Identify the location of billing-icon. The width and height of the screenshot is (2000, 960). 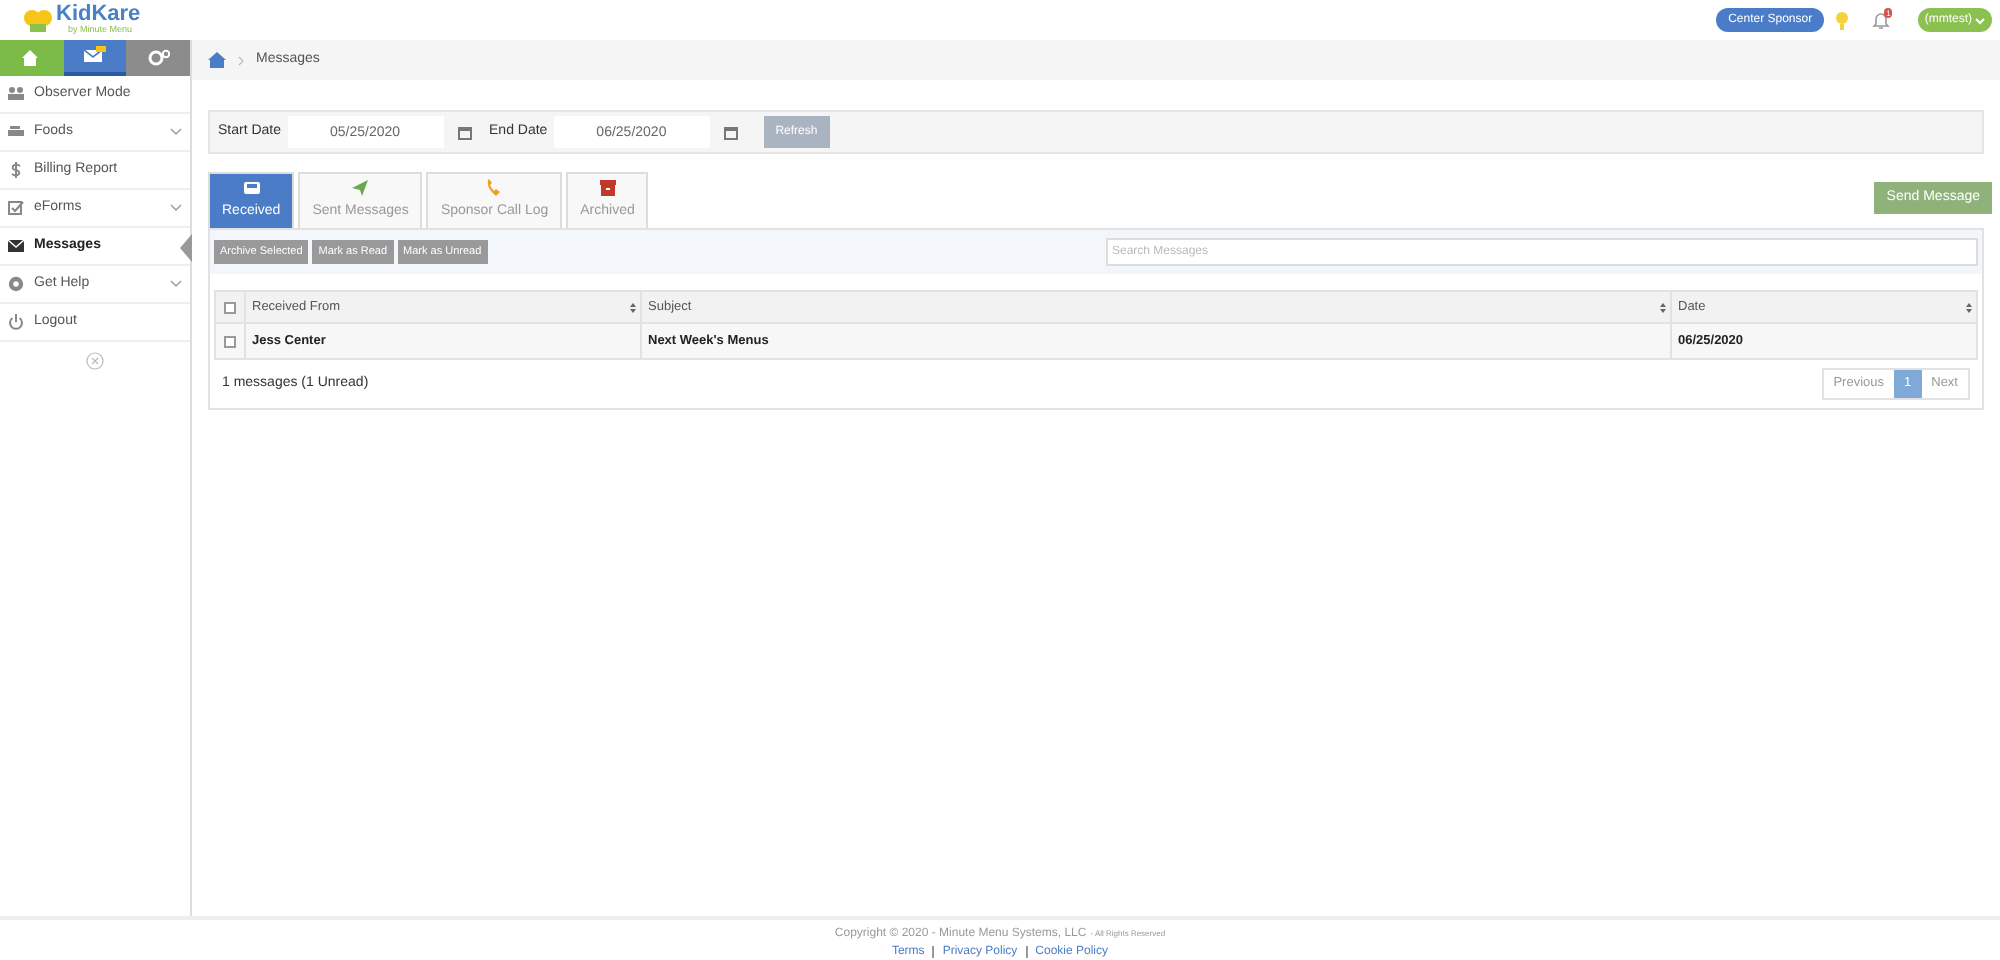
(16, 170).